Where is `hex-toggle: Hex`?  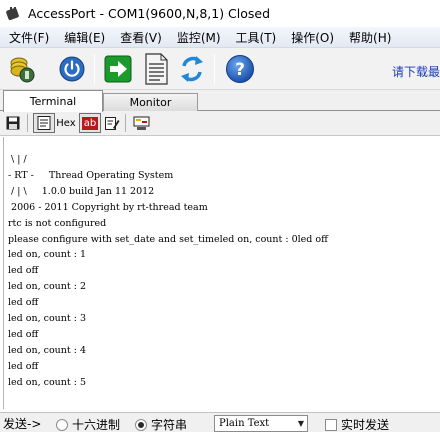
hex-toggle: Hex is located at coordinates (66, 123).